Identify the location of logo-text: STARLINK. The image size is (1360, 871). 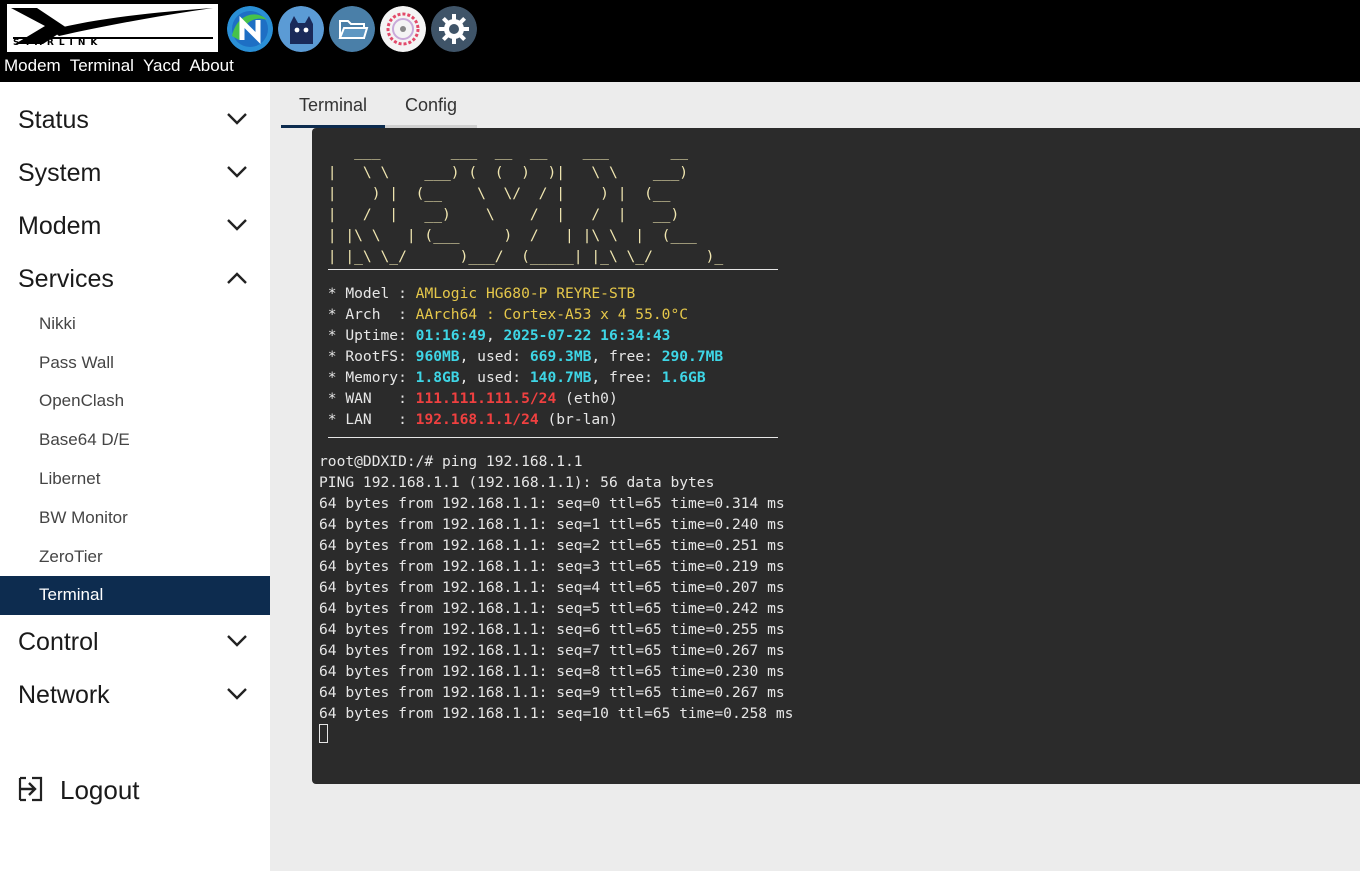
(58, 43).